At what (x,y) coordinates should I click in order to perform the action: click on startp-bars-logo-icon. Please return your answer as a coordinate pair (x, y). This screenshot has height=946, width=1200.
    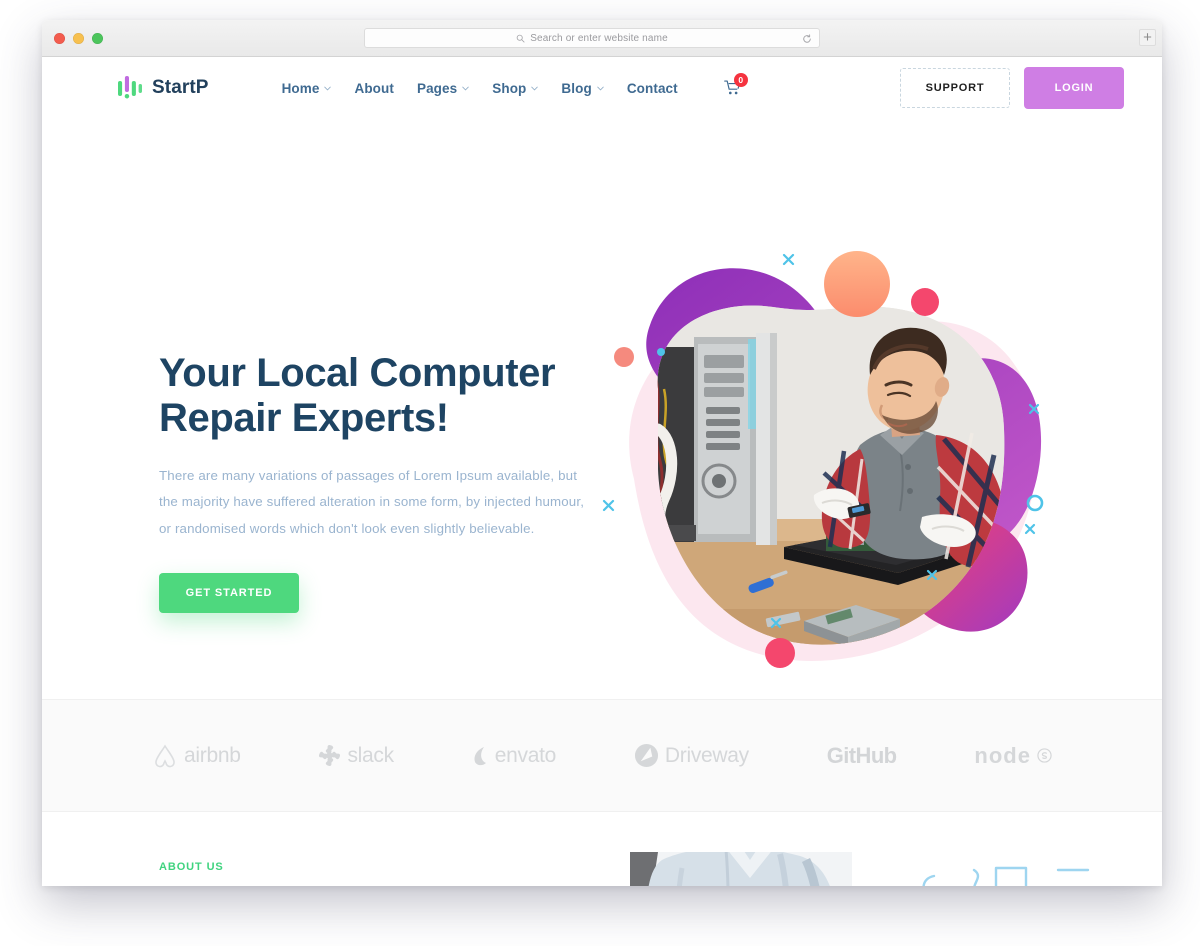
    Looking at the image, I should click on (130, 86).